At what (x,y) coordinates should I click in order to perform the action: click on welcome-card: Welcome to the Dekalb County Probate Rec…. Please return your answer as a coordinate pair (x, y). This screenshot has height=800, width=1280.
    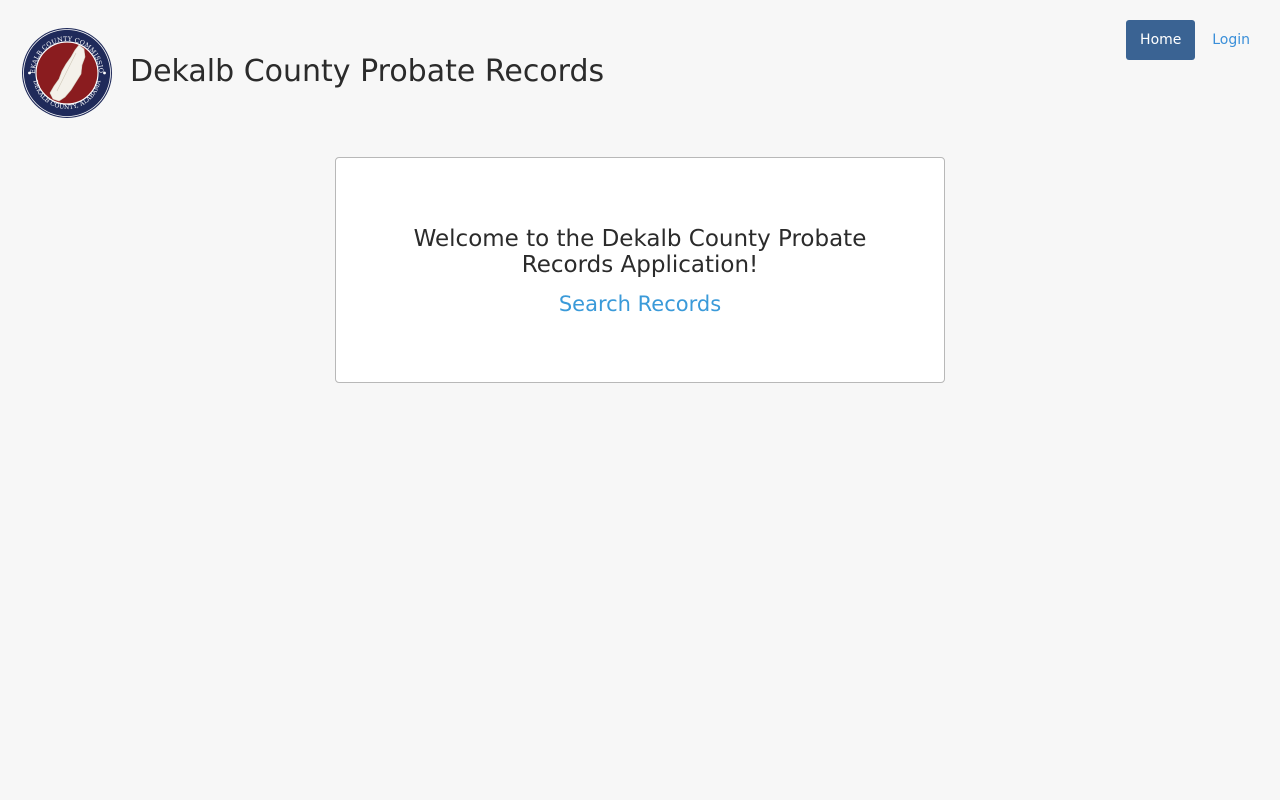
    Looking at the image, I should click on (640, 270).